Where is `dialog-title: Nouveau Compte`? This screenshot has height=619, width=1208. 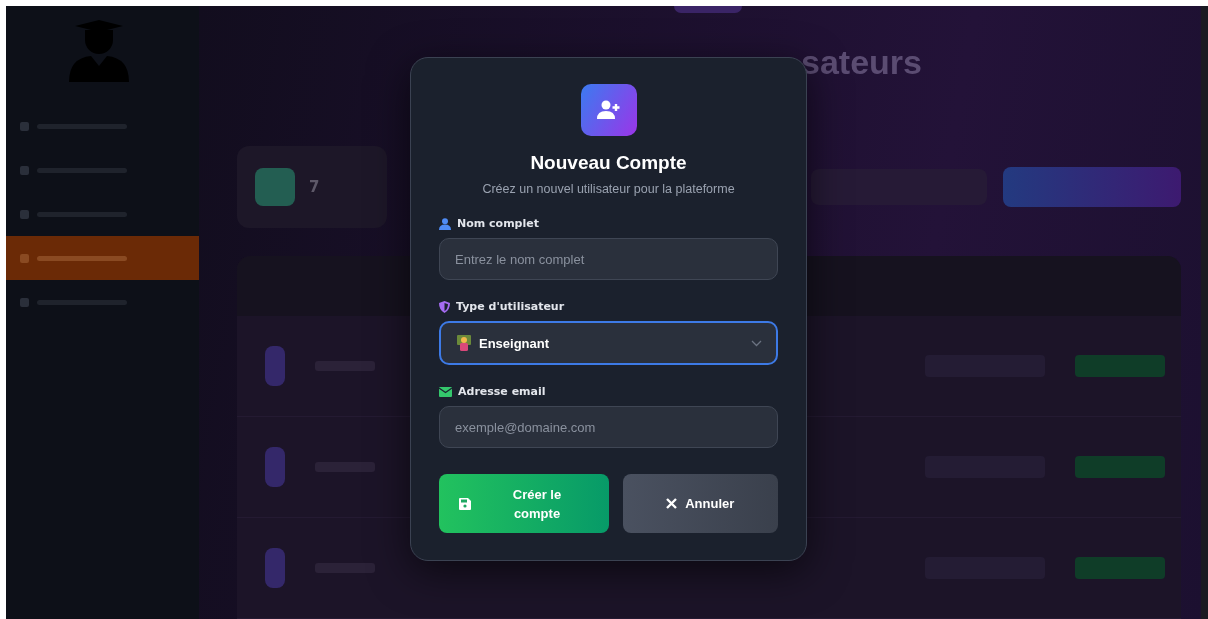
dialog-title: Nouveau Compte is located at coordinates (608, 163).